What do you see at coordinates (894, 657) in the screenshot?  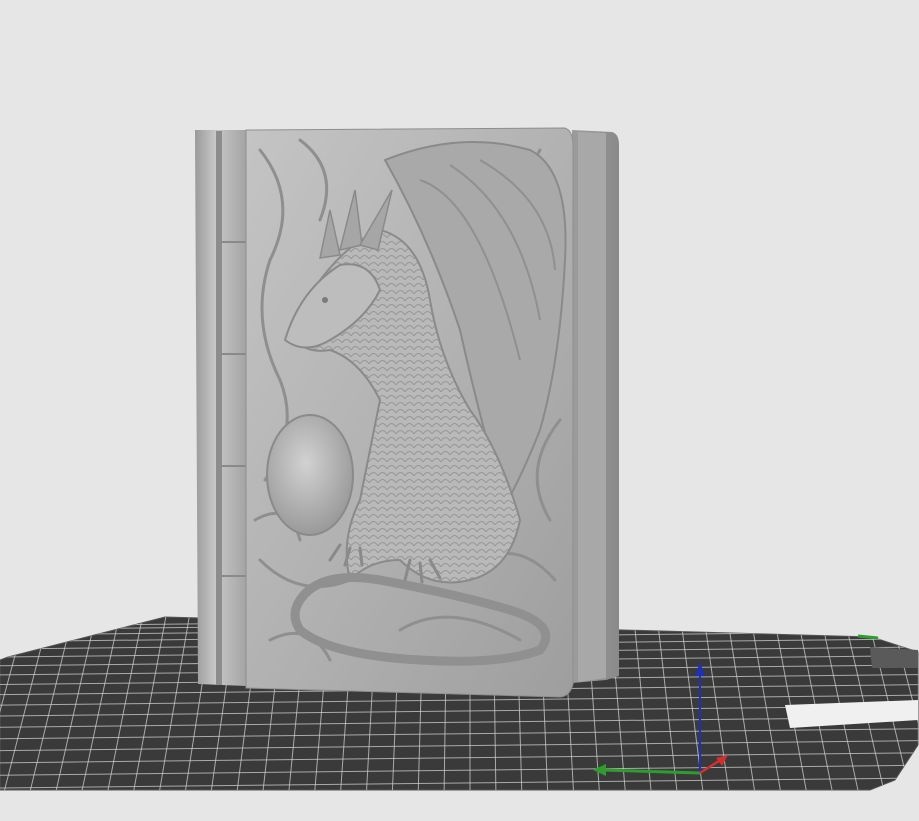 I see `plate-label-tab` at bounding box center [894, 657].